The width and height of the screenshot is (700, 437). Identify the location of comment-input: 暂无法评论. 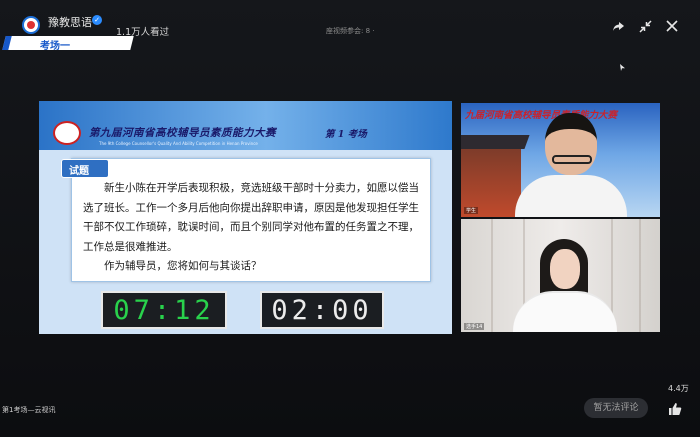
(616, 408).